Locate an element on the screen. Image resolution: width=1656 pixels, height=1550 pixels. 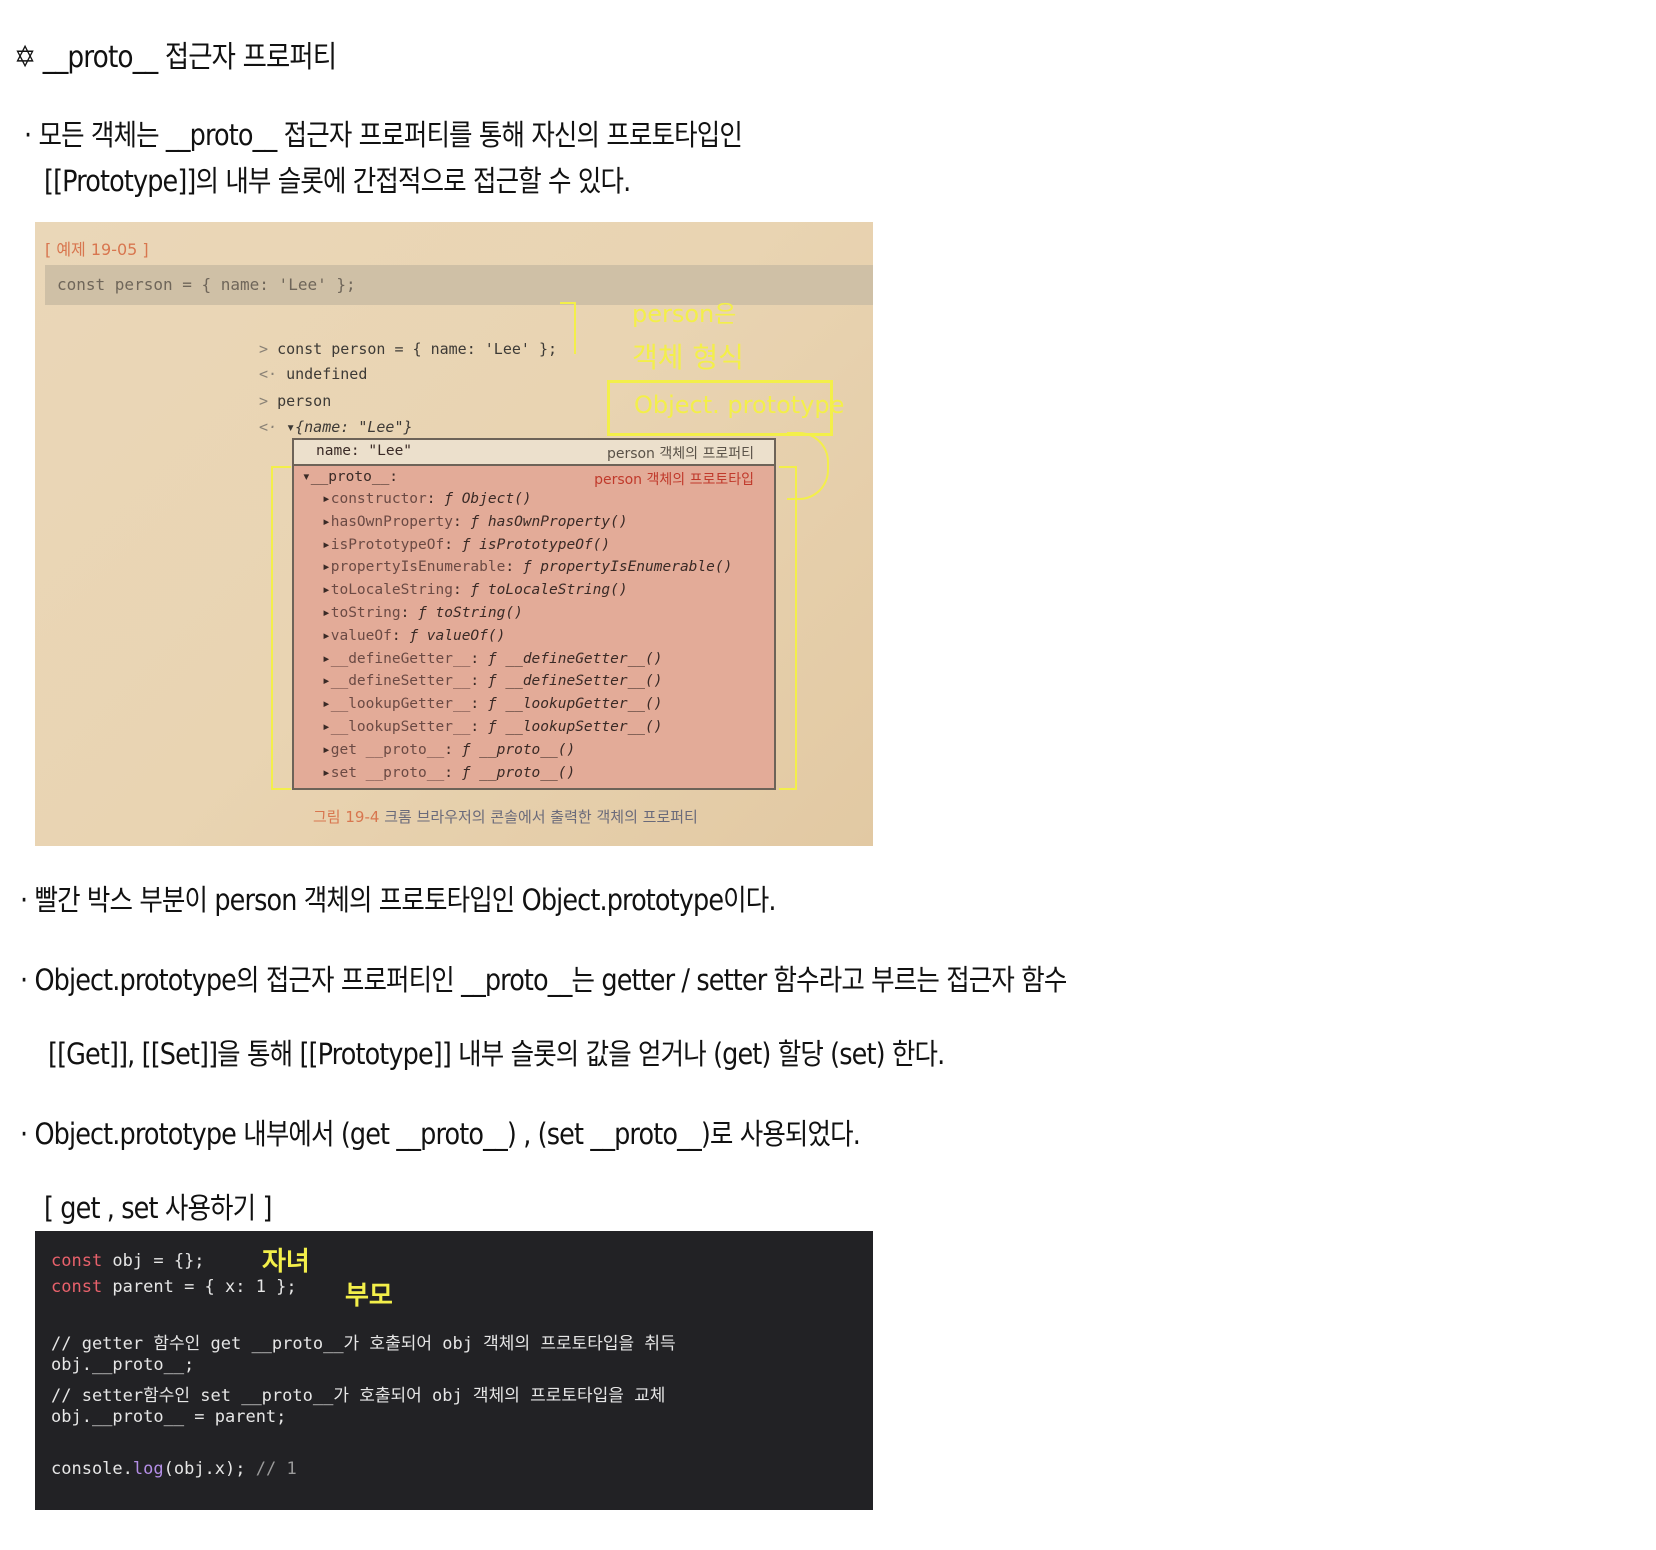
figure-caption: 그림 19-4 크롬 브라우저의 콘솔에서 출력한 객체의 프로퍼티 is located at coordinates (505, 817).